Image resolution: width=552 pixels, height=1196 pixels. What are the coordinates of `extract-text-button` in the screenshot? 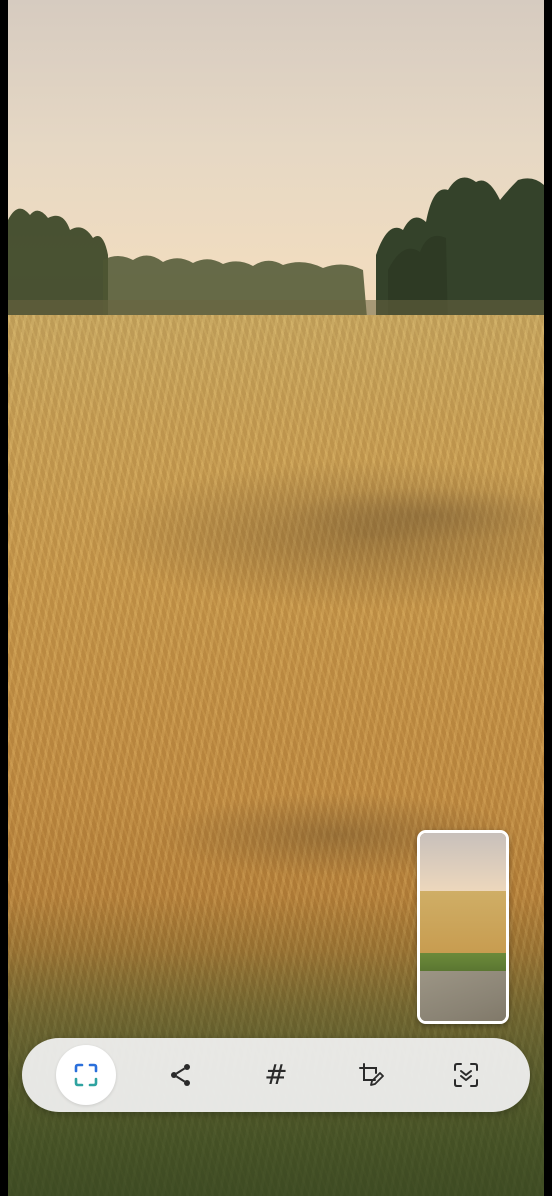 It's located at (466, 1075).